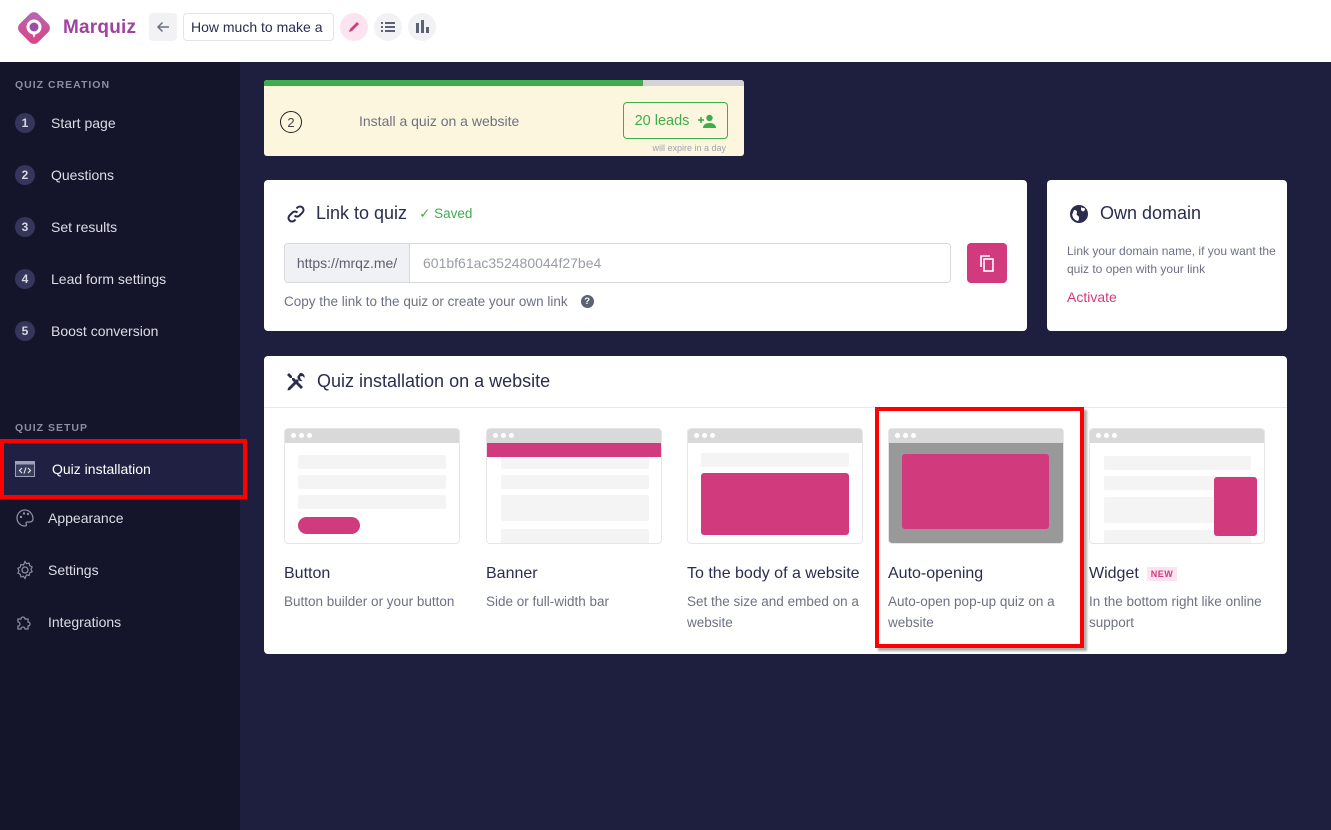 The image size is (1331, 830). What do you see at coordinates (1162, 574) in the screenshot?
I see `new-badge: NEW` at bounding box center [1162, 574].